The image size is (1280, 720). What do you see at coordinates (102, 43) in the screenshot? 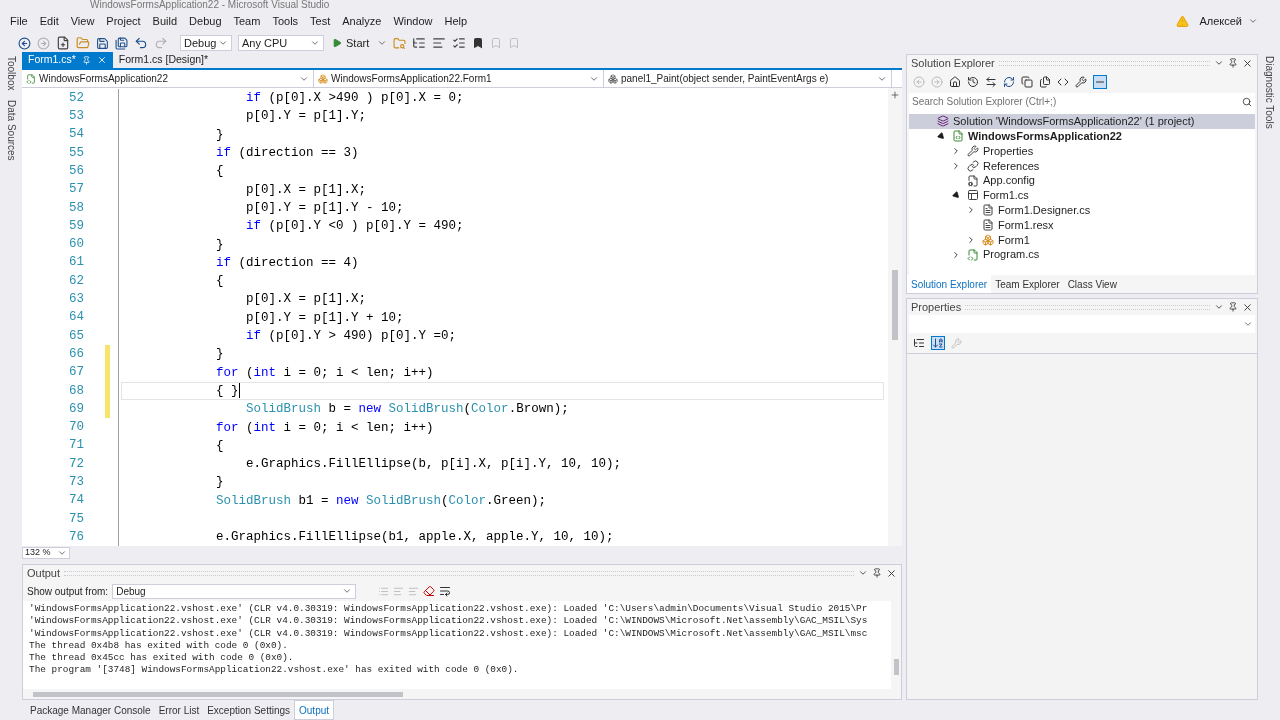
I see `save-icon` at bounding box center [102, 43].